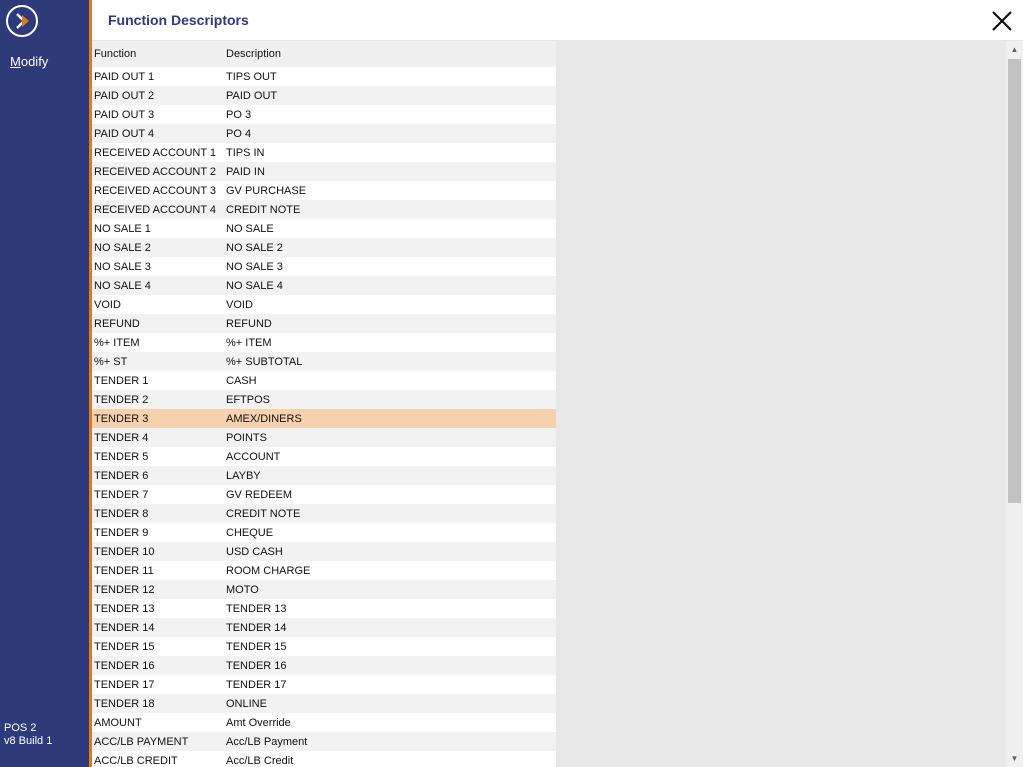 This screenshot has width=1023, height=767. What do you see at coordinates (254, 551) in the screenshot?
I see `cell-description: USD CASH` at bounding box center [254, 551].